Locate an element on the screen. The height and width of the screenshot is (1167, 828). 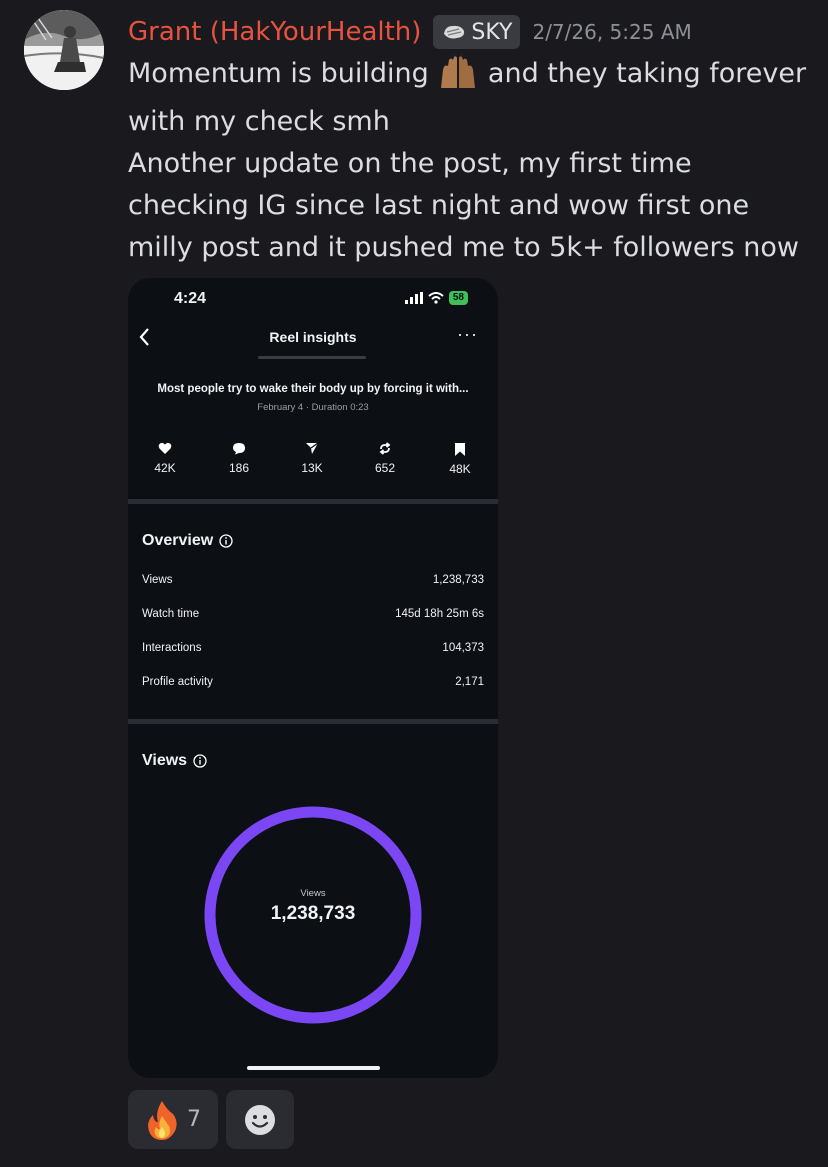
raised-hands-emoji is located at coordinates (458, 76).